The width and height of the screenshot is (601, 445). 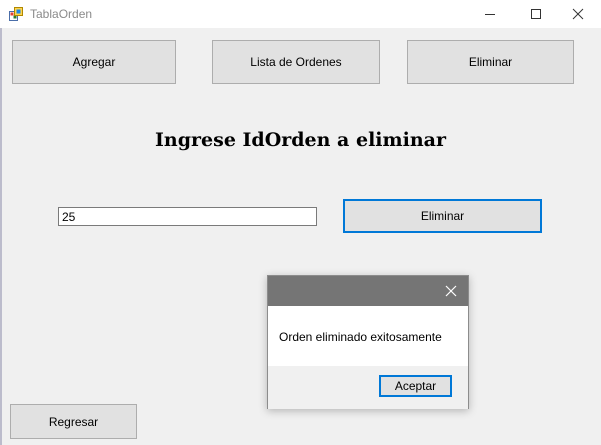 I want to click on page-title: Ingrese IdOrden a eliminar, so click(x=300, y=140).